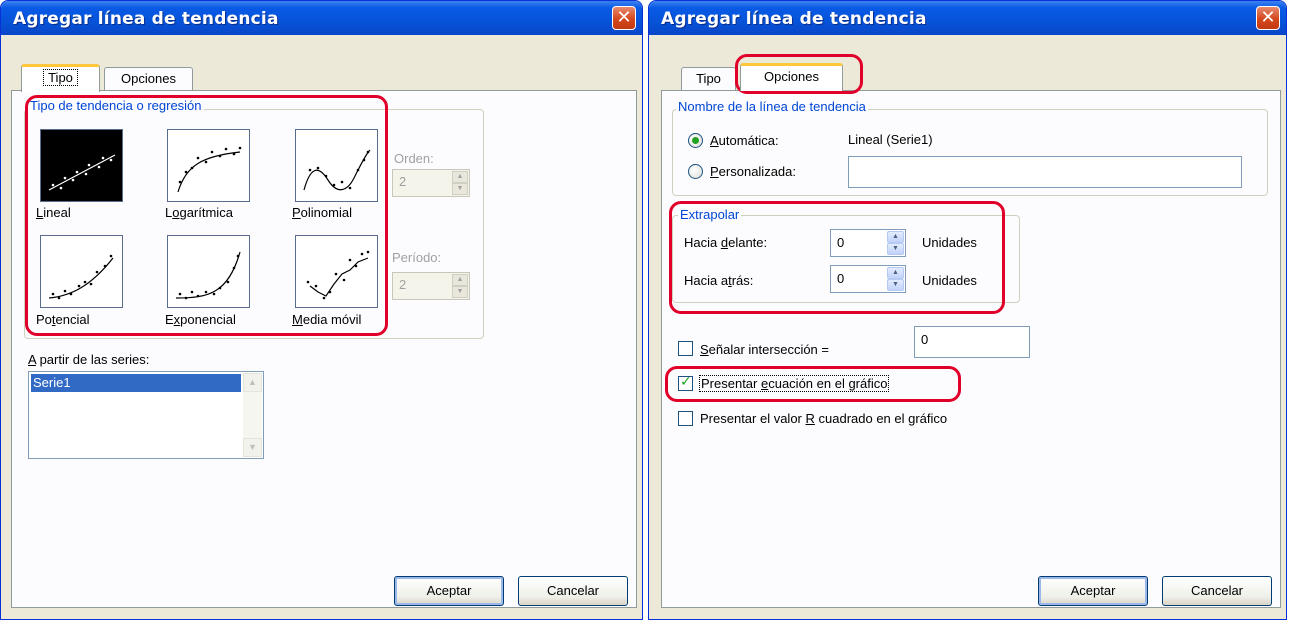 The width and height of the screenshot is (1289, 622). I want to click on intercept-input: 0, so click(972, 342).